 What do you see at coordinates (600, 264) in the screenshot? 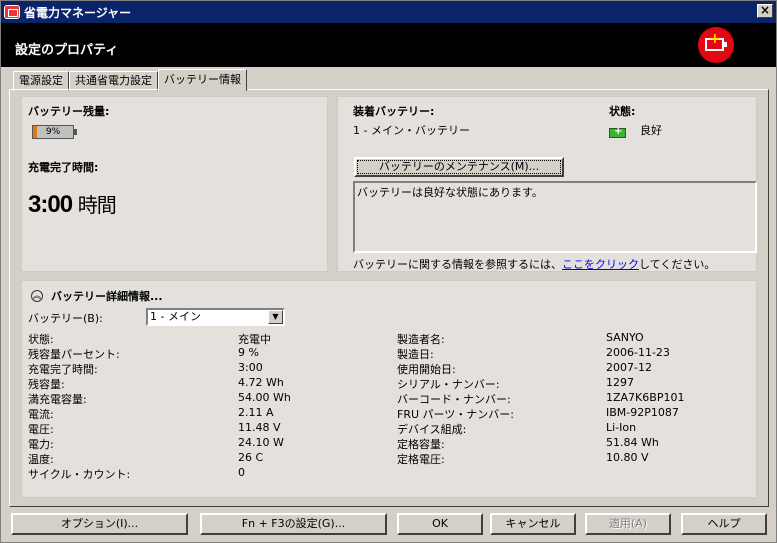
I see `click-here-link: ここをクリック` at bounding box center [600, 264].